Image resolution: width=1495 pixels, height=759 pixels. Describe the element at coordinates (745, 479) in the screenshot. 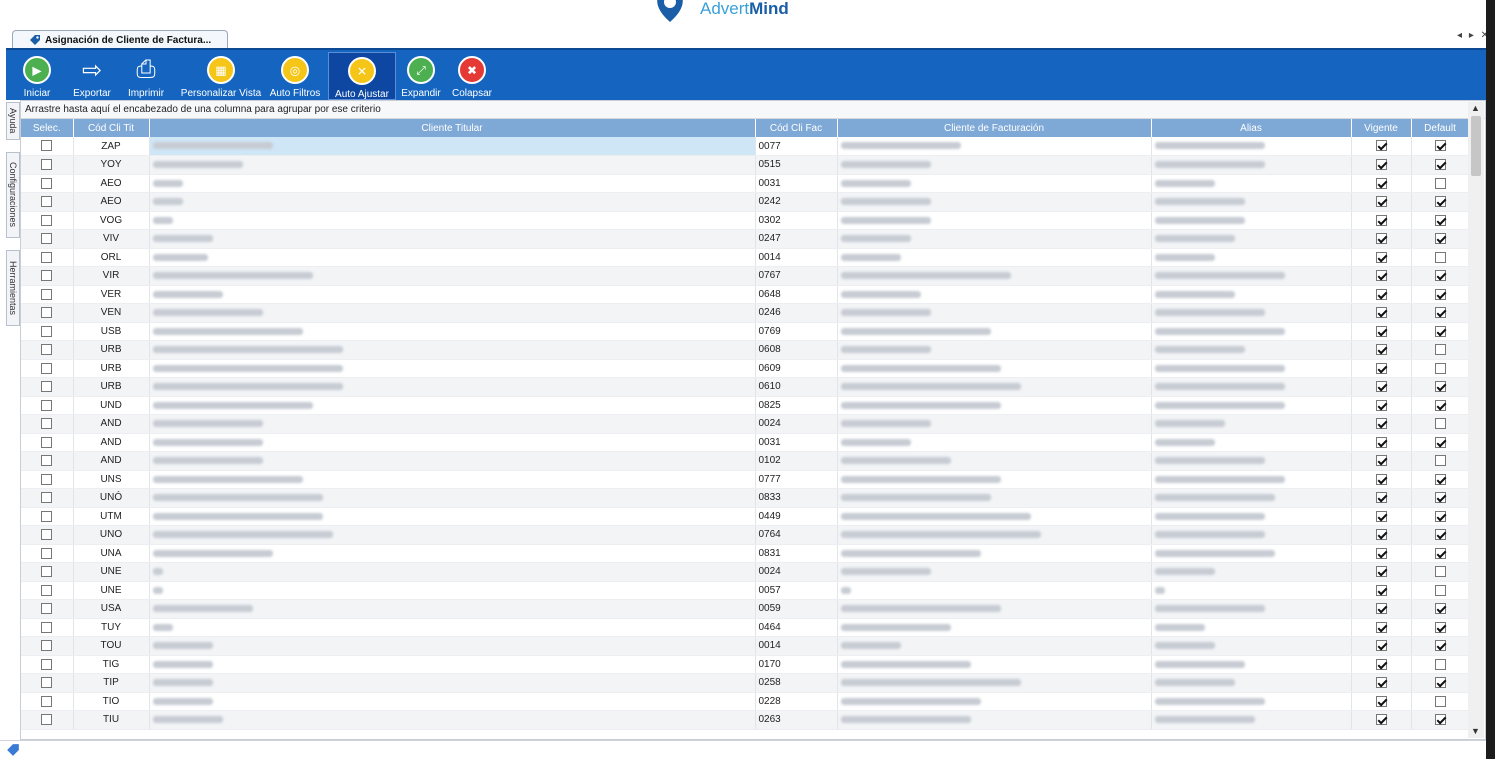

I see `table-row: UNS 0777` at that location.